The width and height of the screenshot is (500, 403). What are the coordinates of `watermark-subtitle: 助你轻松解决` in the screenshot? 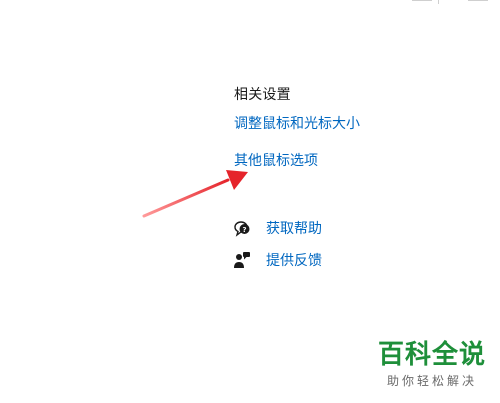 It's located at (431, 381).